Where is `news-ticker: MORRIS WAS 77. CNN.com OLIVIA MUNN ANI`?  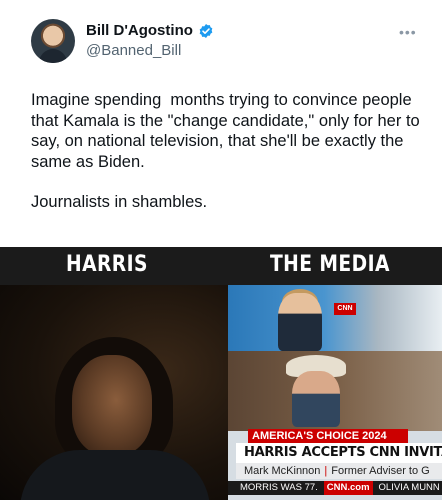
news-ticker: MORRIS WAS 77. CNN.com OLIVIA MUNN ANI is located at coordinates (335, 488).